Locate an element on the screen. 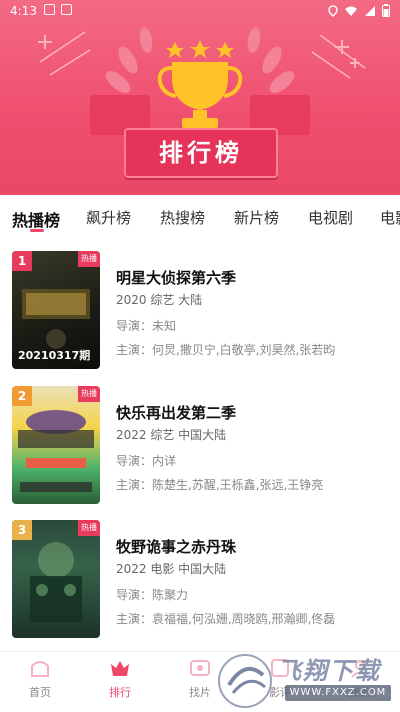 This screenshot has height=712, width=400. item-director: 导演：内详 is located at coordinates (146, 461).